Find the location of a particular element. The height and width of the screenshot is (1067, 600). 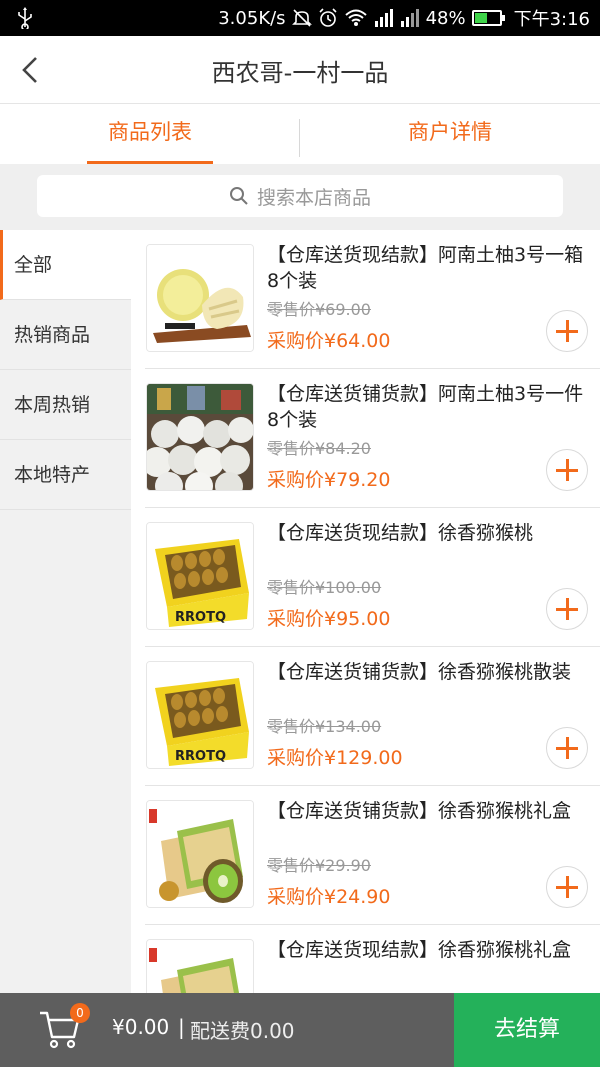

purchase-price: 采购价¥24.90 is located at coordinates (329, 897).